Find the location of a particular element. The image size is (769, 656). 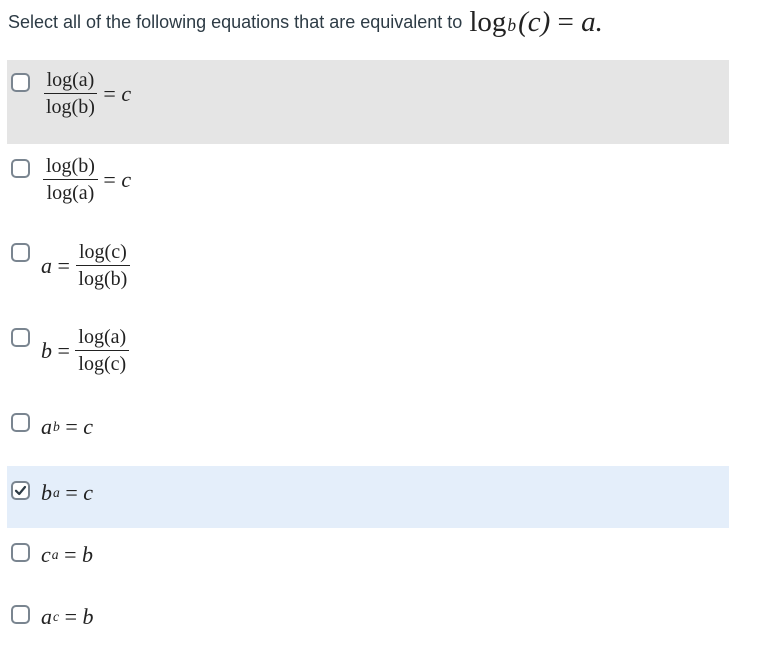

power-base: c is located at coordinates (46, 554).